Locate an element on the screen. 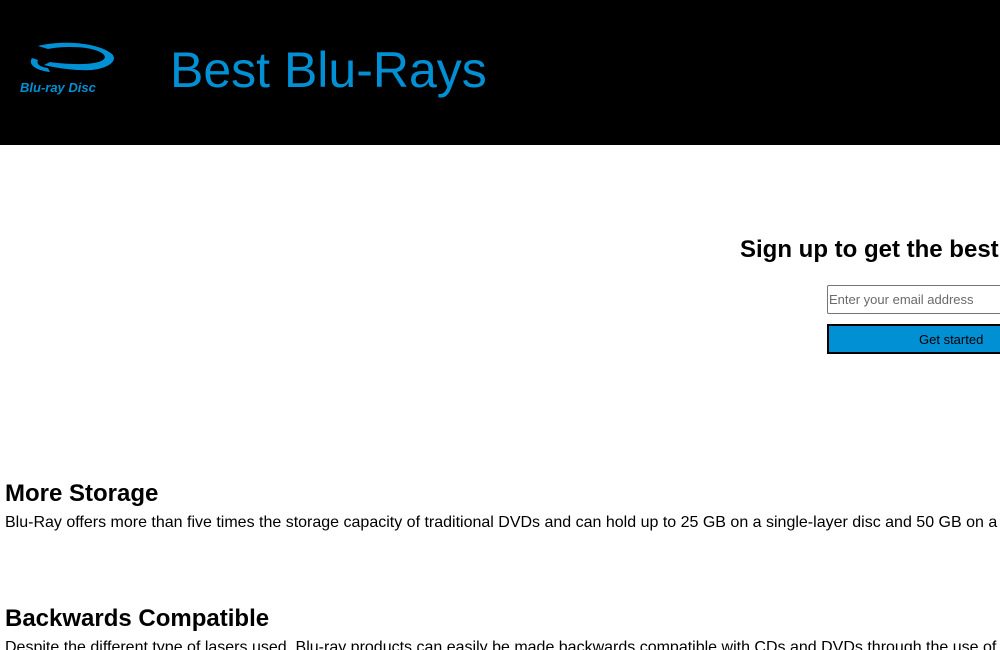  feature-title: More Storage is located at coordinates (82, 493).